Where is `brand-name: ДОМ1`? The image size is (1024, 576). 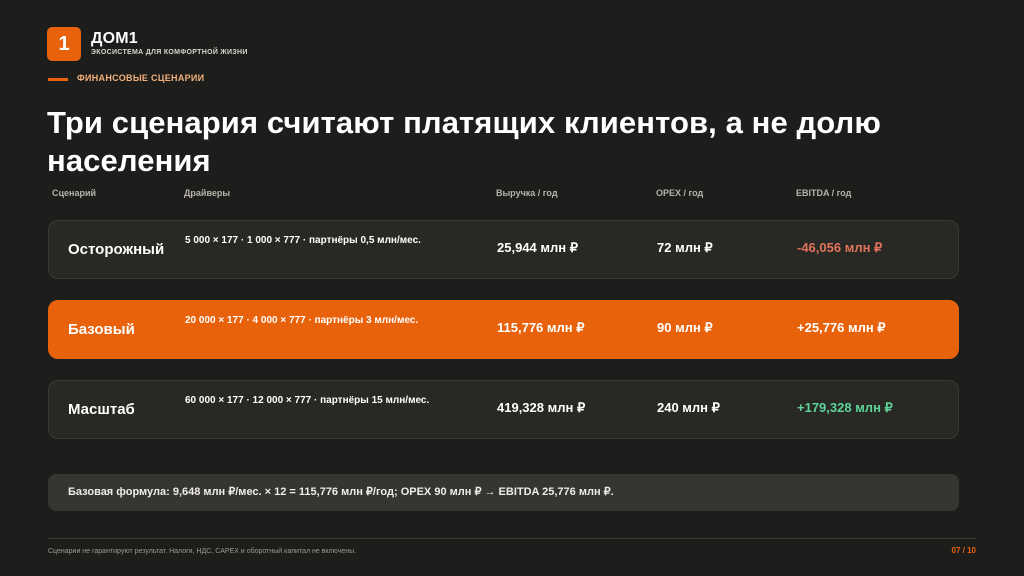 brand-name: ДОМ1 is located at coordinates (114, 38).